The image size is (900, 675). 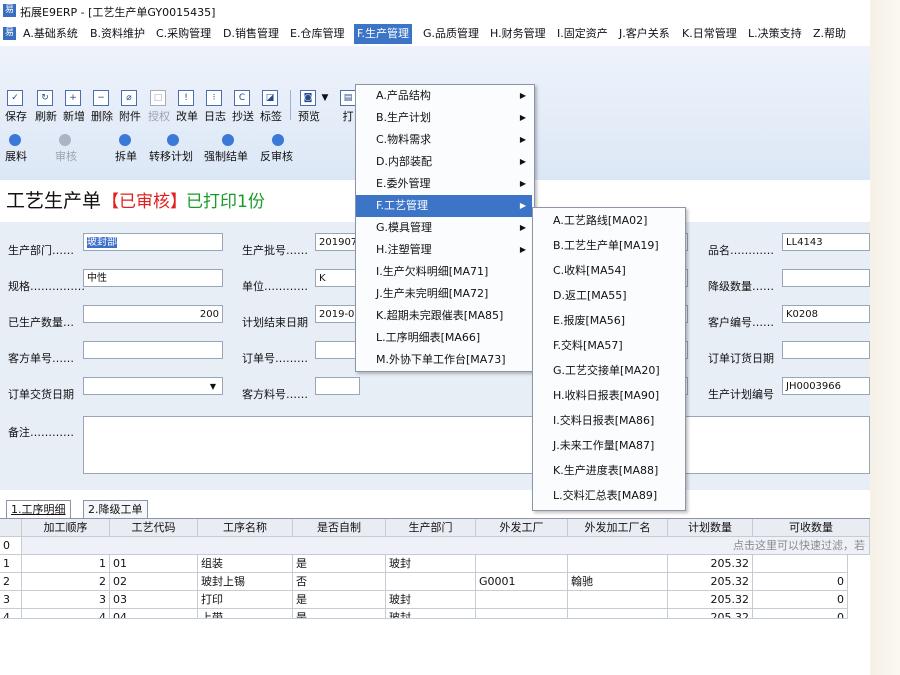 I want to click on menu-item-overdue-report: K.超期未完跟催表[MA85], so click(x=444, y=316).